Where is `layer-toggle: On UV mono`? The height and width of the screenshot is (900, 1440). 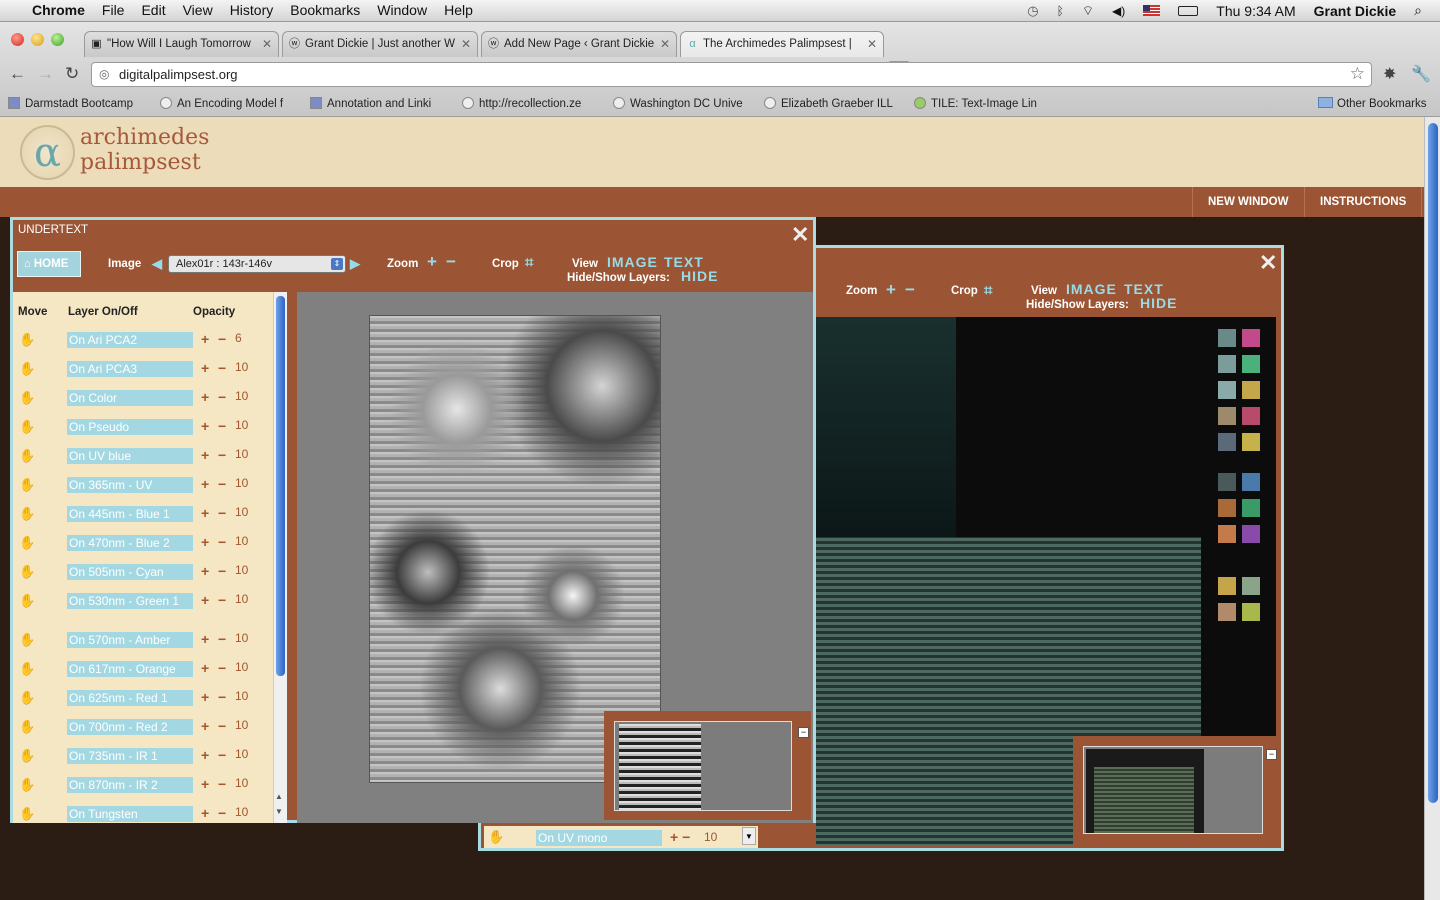
layer-toggle: On UV mono is located at coordinates (599, 838).